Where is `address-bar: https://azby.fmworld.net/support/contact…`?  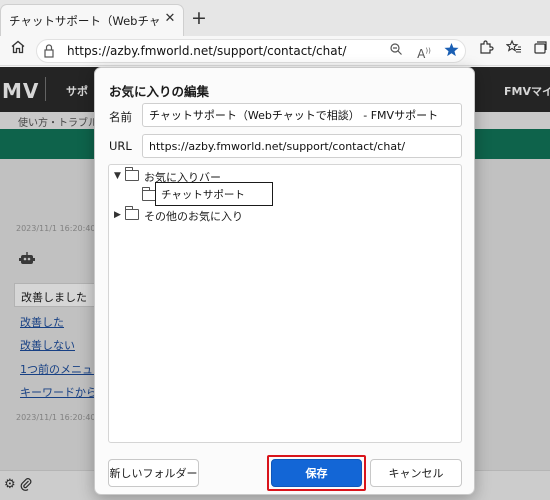
address-bar: https://azby.fmworld.net/support/contact… is located at coordinates (251, 51).